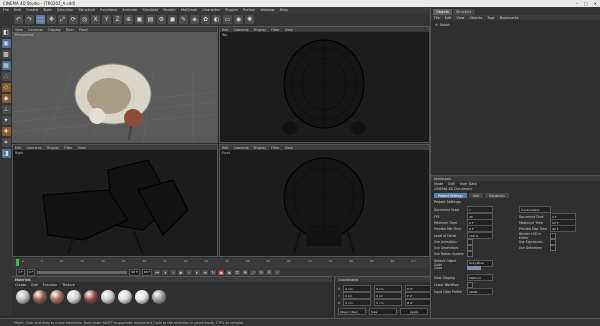 The height and width of the screenshot is (326, 600). I want to click on menu-edit: Edit, so click(17, 10).